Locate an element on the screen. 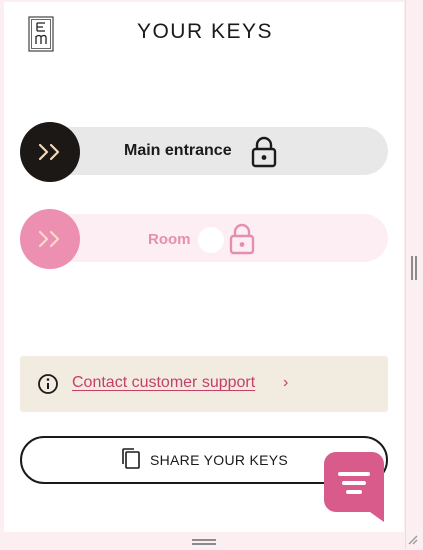 The image size is (423, 550). share-keys-label: SHARE YOUR KEYS is located at coordinates (219, 460).